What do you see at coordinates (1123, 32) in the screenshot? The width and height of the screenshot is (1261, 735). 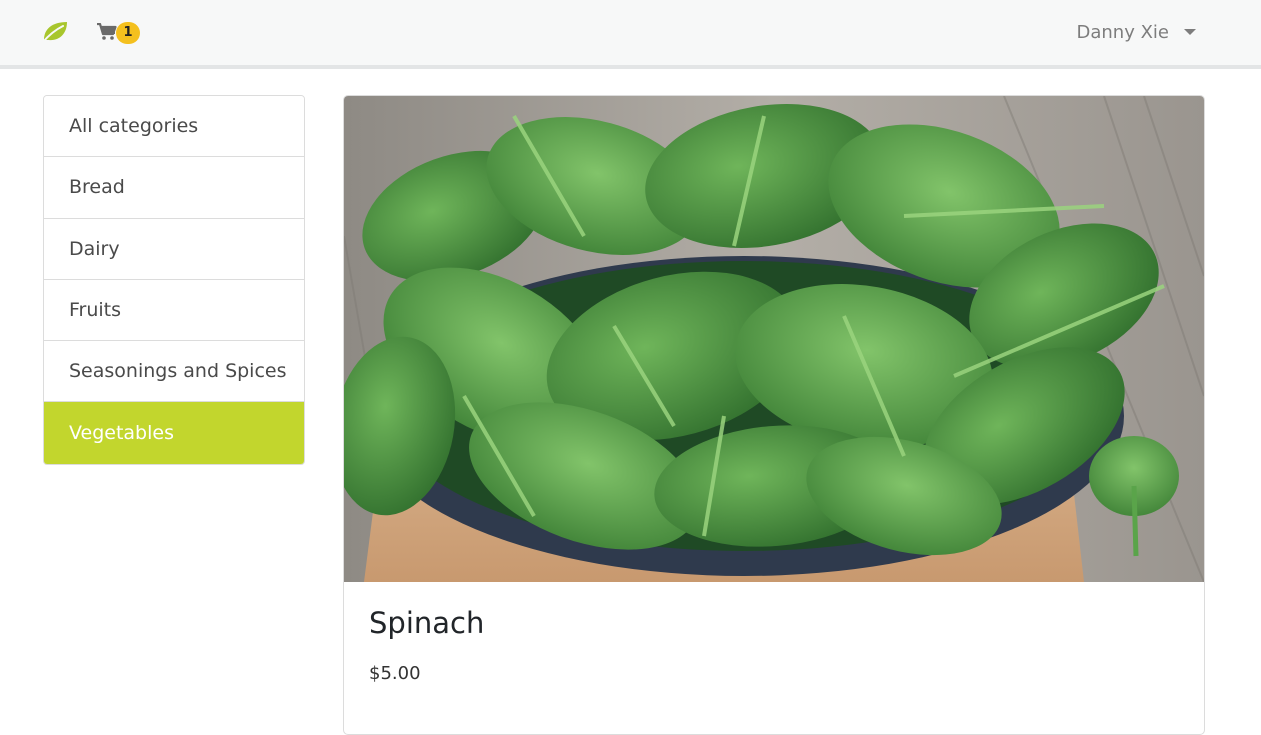 I see `user-name: Danny Xie` at bounding box center [1123, 32].